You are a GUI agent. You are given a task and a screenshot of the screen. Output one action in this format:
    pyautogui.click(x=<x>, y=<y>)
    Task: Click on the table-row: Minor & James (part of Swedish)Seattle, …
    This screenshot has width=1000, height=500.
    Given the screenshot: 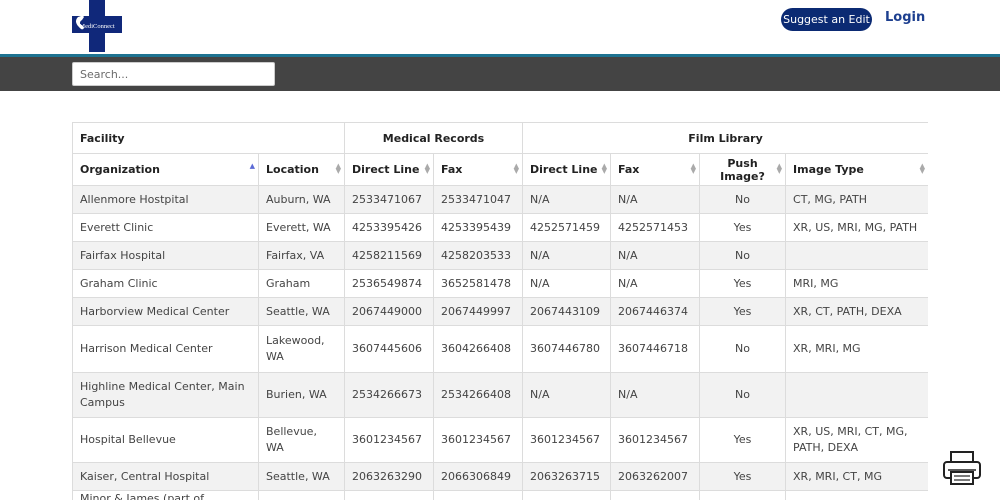 What is the action you would take?
    pyautogui.click(x=500, y=495)
    